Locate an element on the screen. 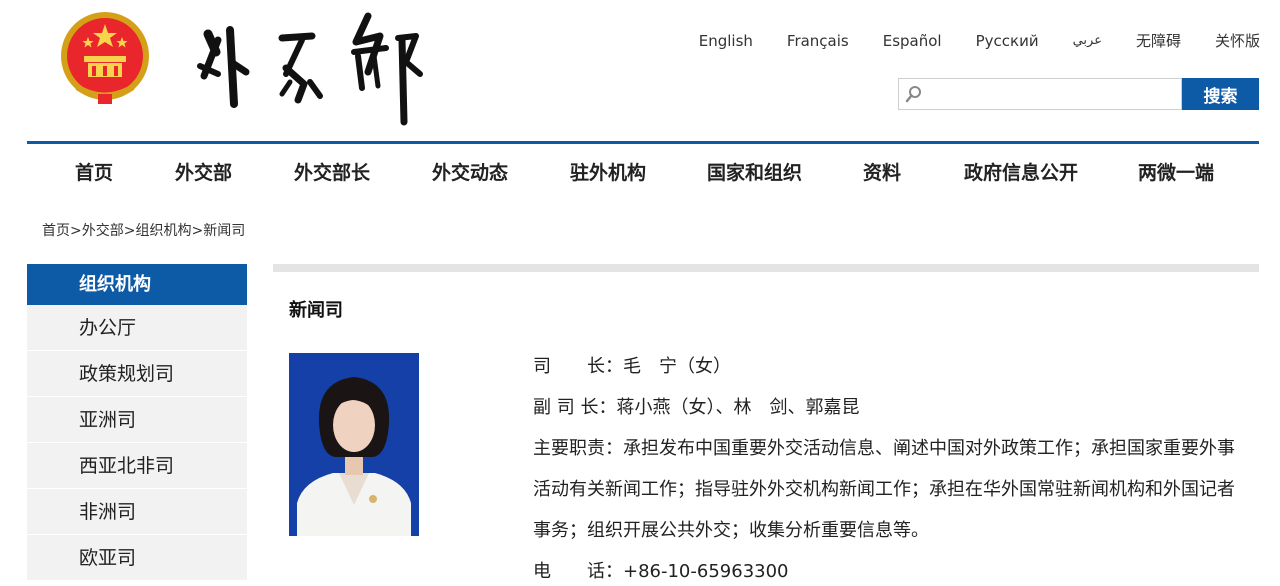  director-portrait is located at coordinates (354, 444).